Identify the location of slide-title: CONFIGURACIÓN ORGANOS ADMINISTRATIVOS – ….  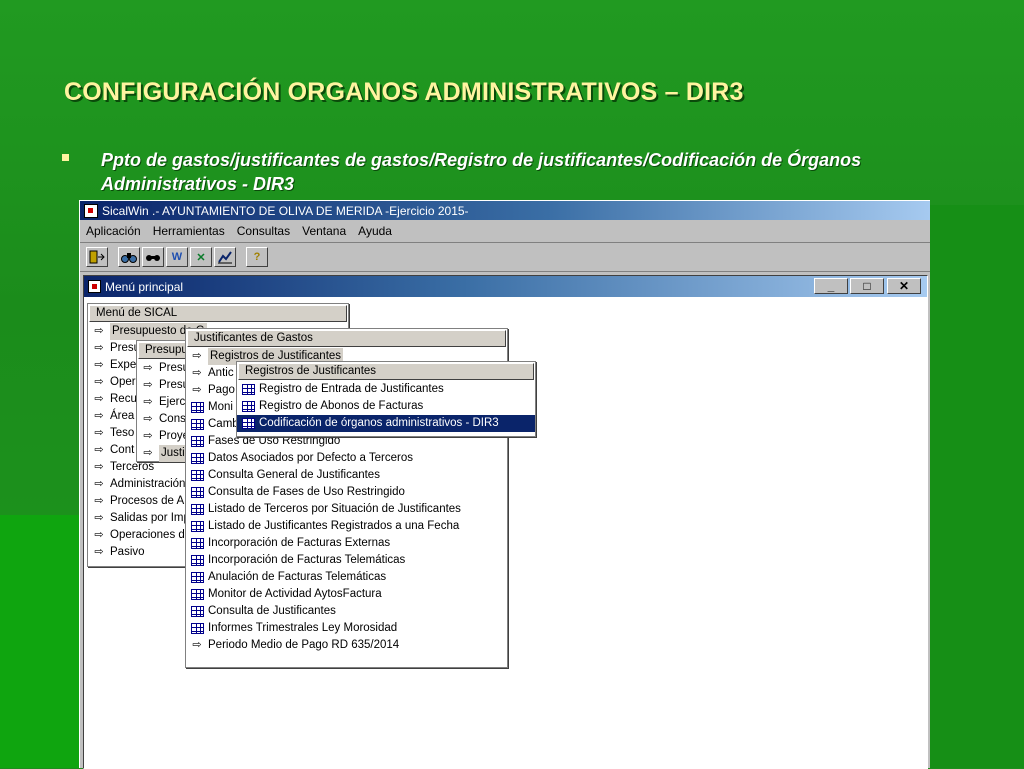
(404, 92).